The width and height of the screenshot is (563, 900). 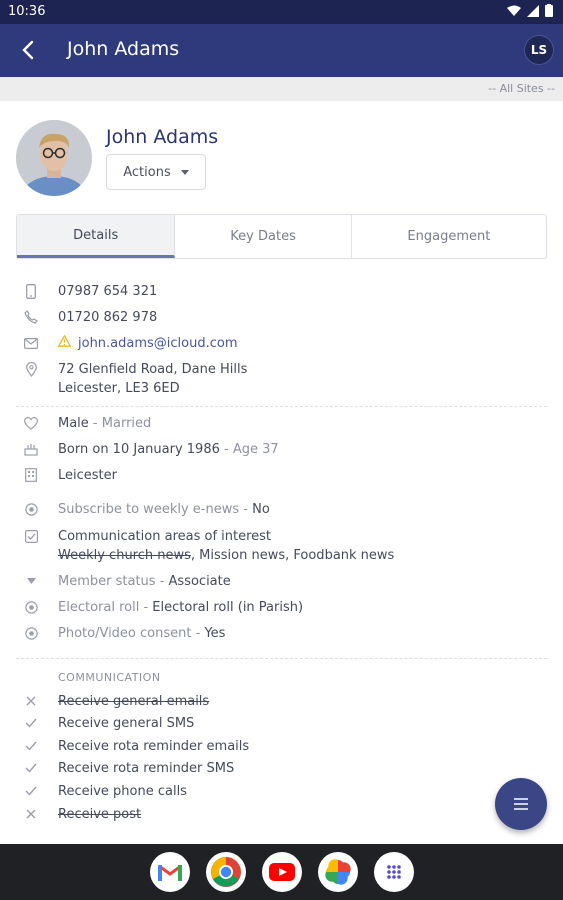 I want to click on photo-consent-field: Photo/Video consent - Yes, so click(x=141, y=633).